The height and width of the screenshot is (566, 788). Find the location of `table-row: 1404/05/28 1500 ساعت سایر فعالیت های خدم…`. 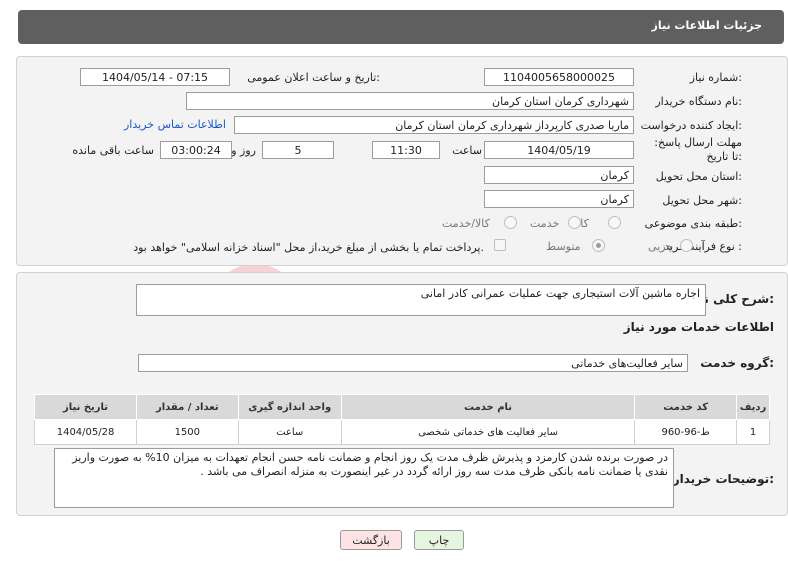

table-row: 1404/05/28 1500 ساعت سایر فعالیت های خدم… is located at coordinates (401, 432).